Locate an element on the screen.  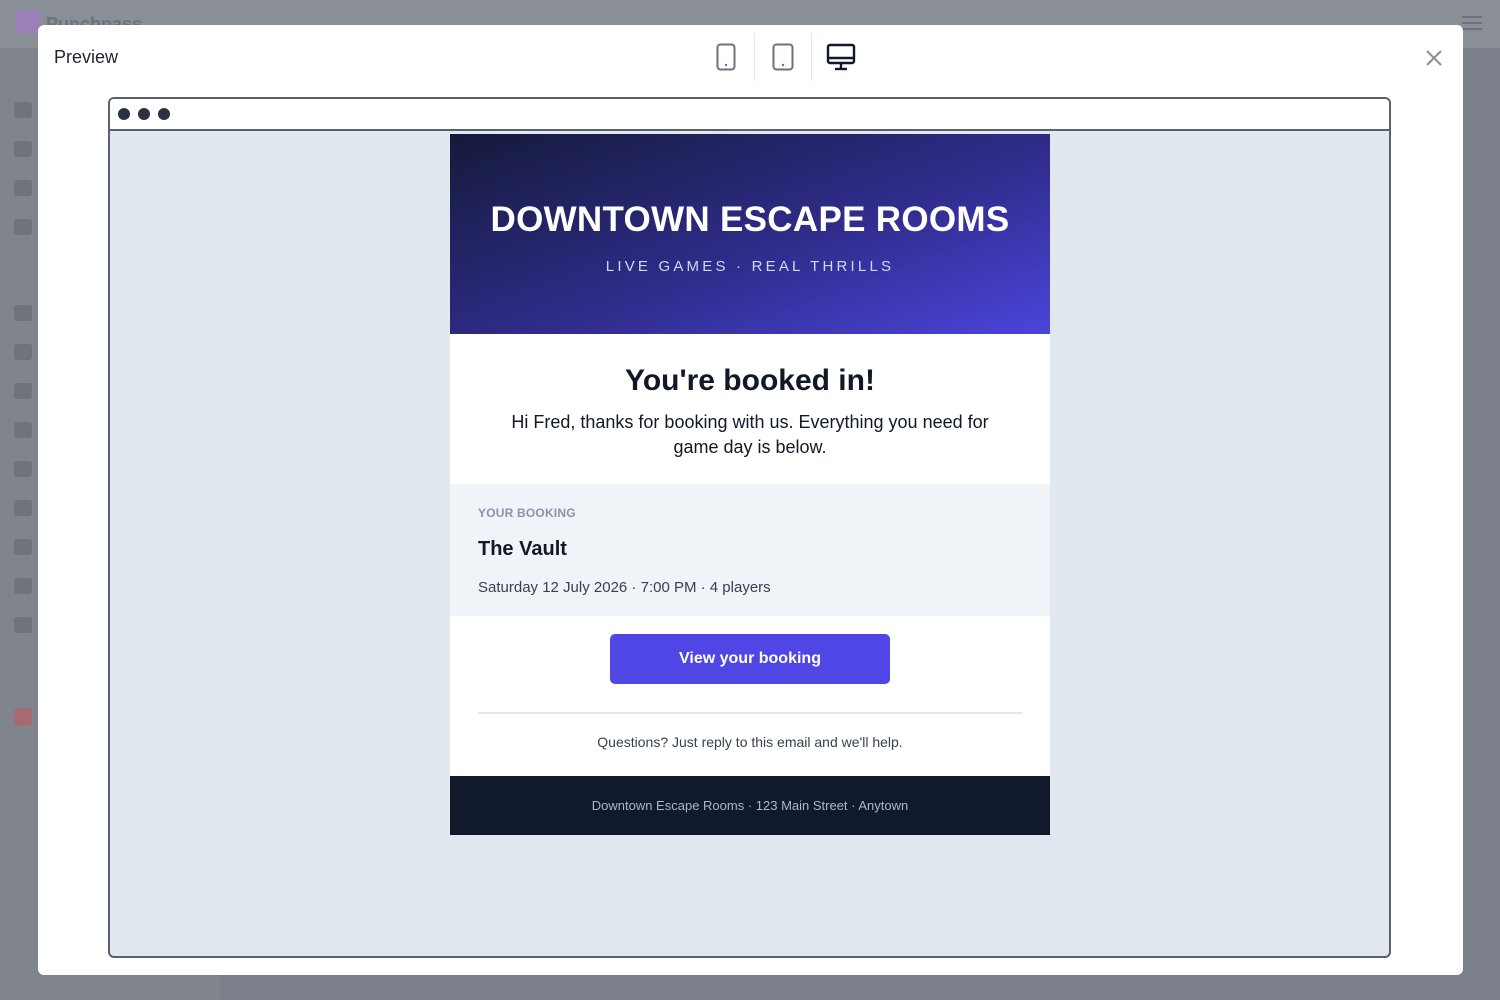
desktop-icon is located at coordinates (840, 57).